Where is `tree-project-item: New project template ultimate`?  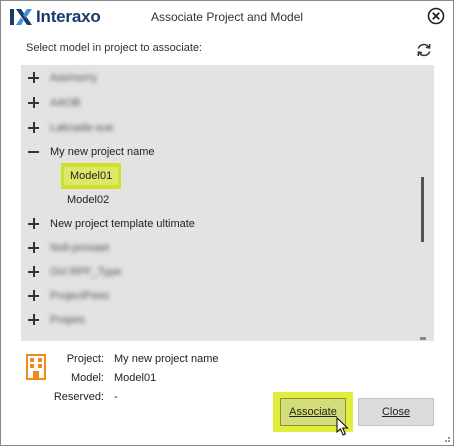 tree-project-item: New project template ultimate is located at coordinates (108, 224).